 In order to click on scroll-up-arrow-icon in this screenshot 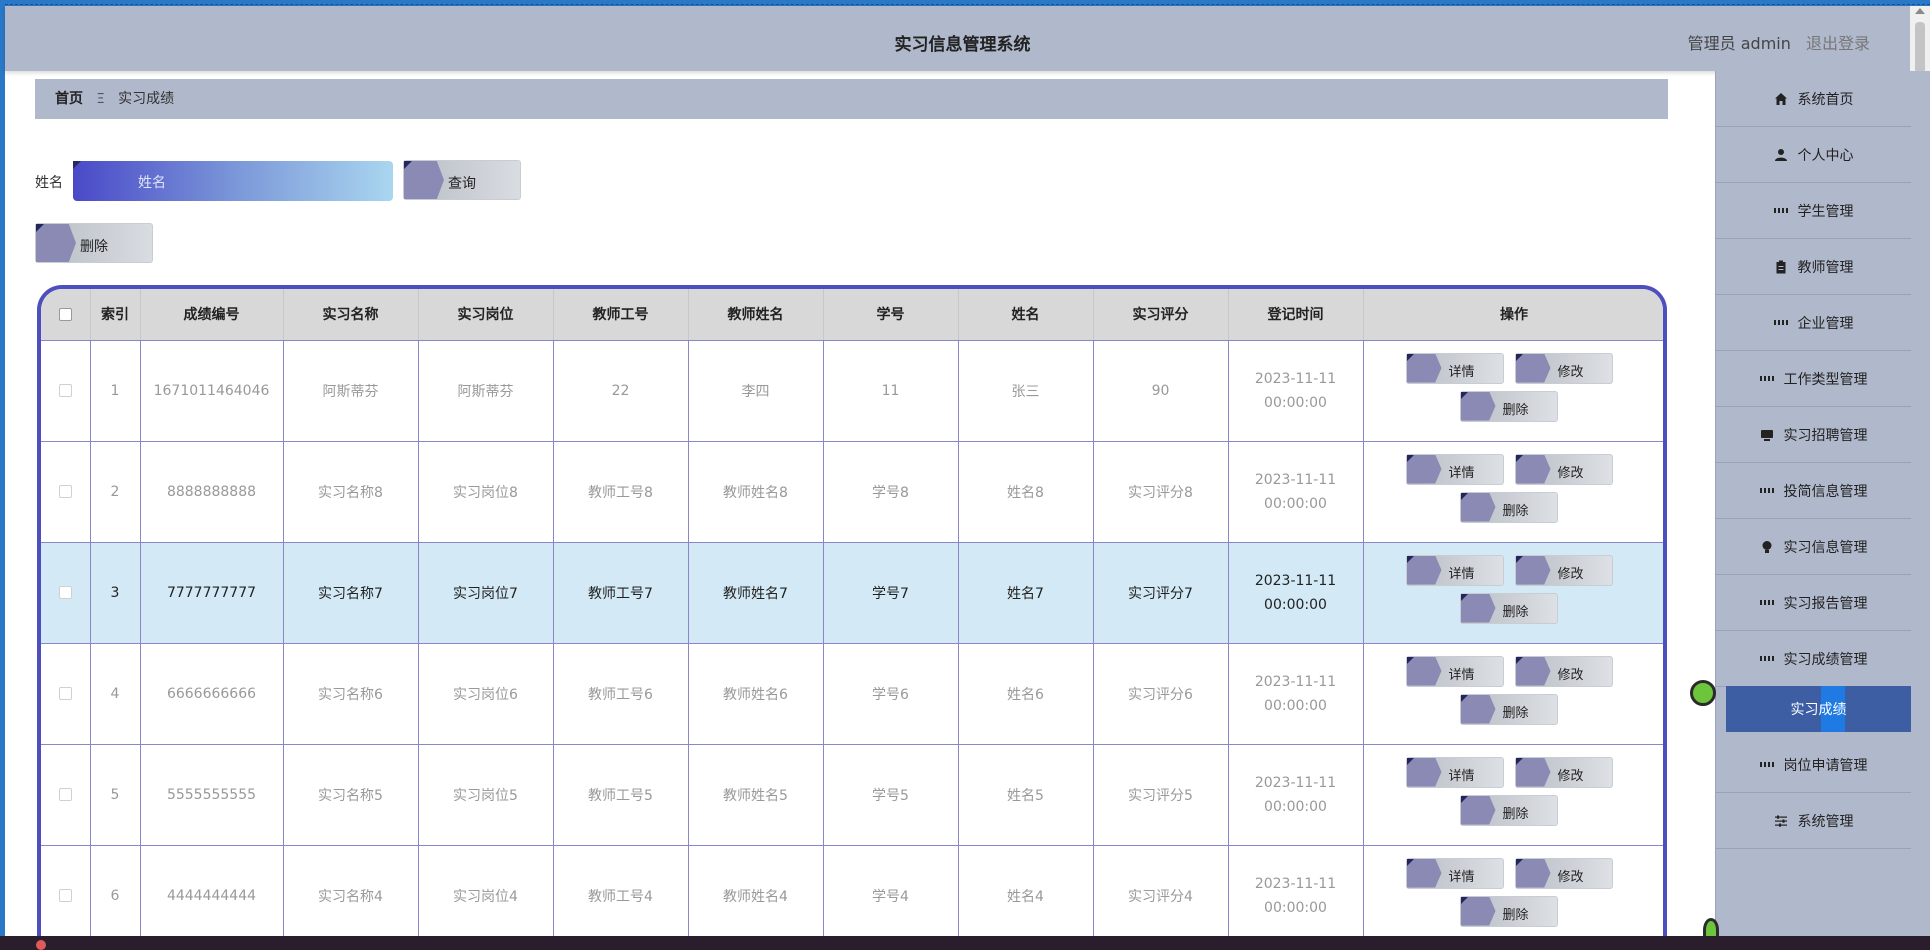, I will do `click(1920, 11)`.